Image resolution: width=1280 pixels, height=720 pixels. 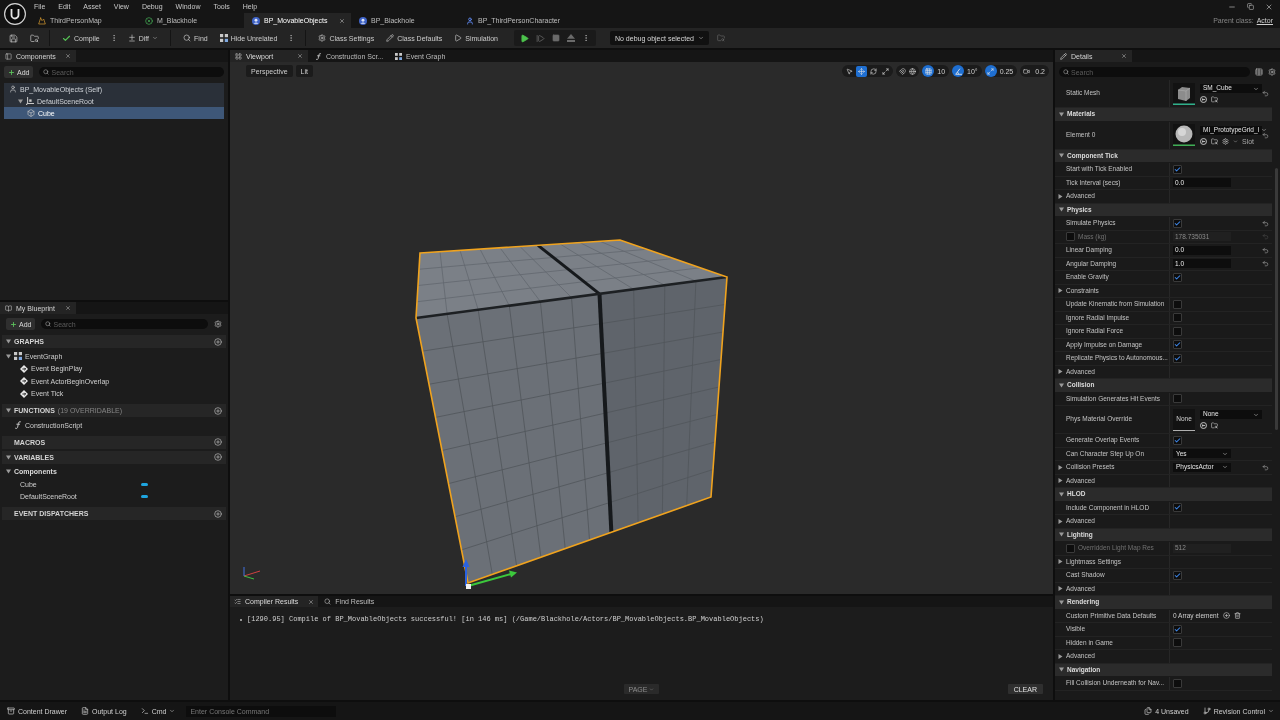 What do you see at coordinates (1226, 616) in the screenshot?
I see `add-element-icon` at bounding box center [1226, 616].